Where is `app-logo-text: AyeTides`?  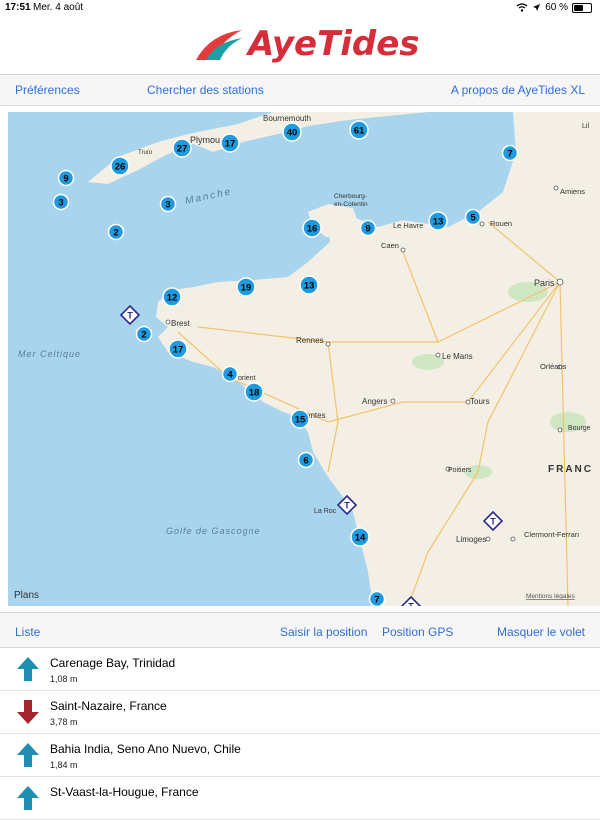
app-logo-text: AyeTides is located at coordinates (334, 44).